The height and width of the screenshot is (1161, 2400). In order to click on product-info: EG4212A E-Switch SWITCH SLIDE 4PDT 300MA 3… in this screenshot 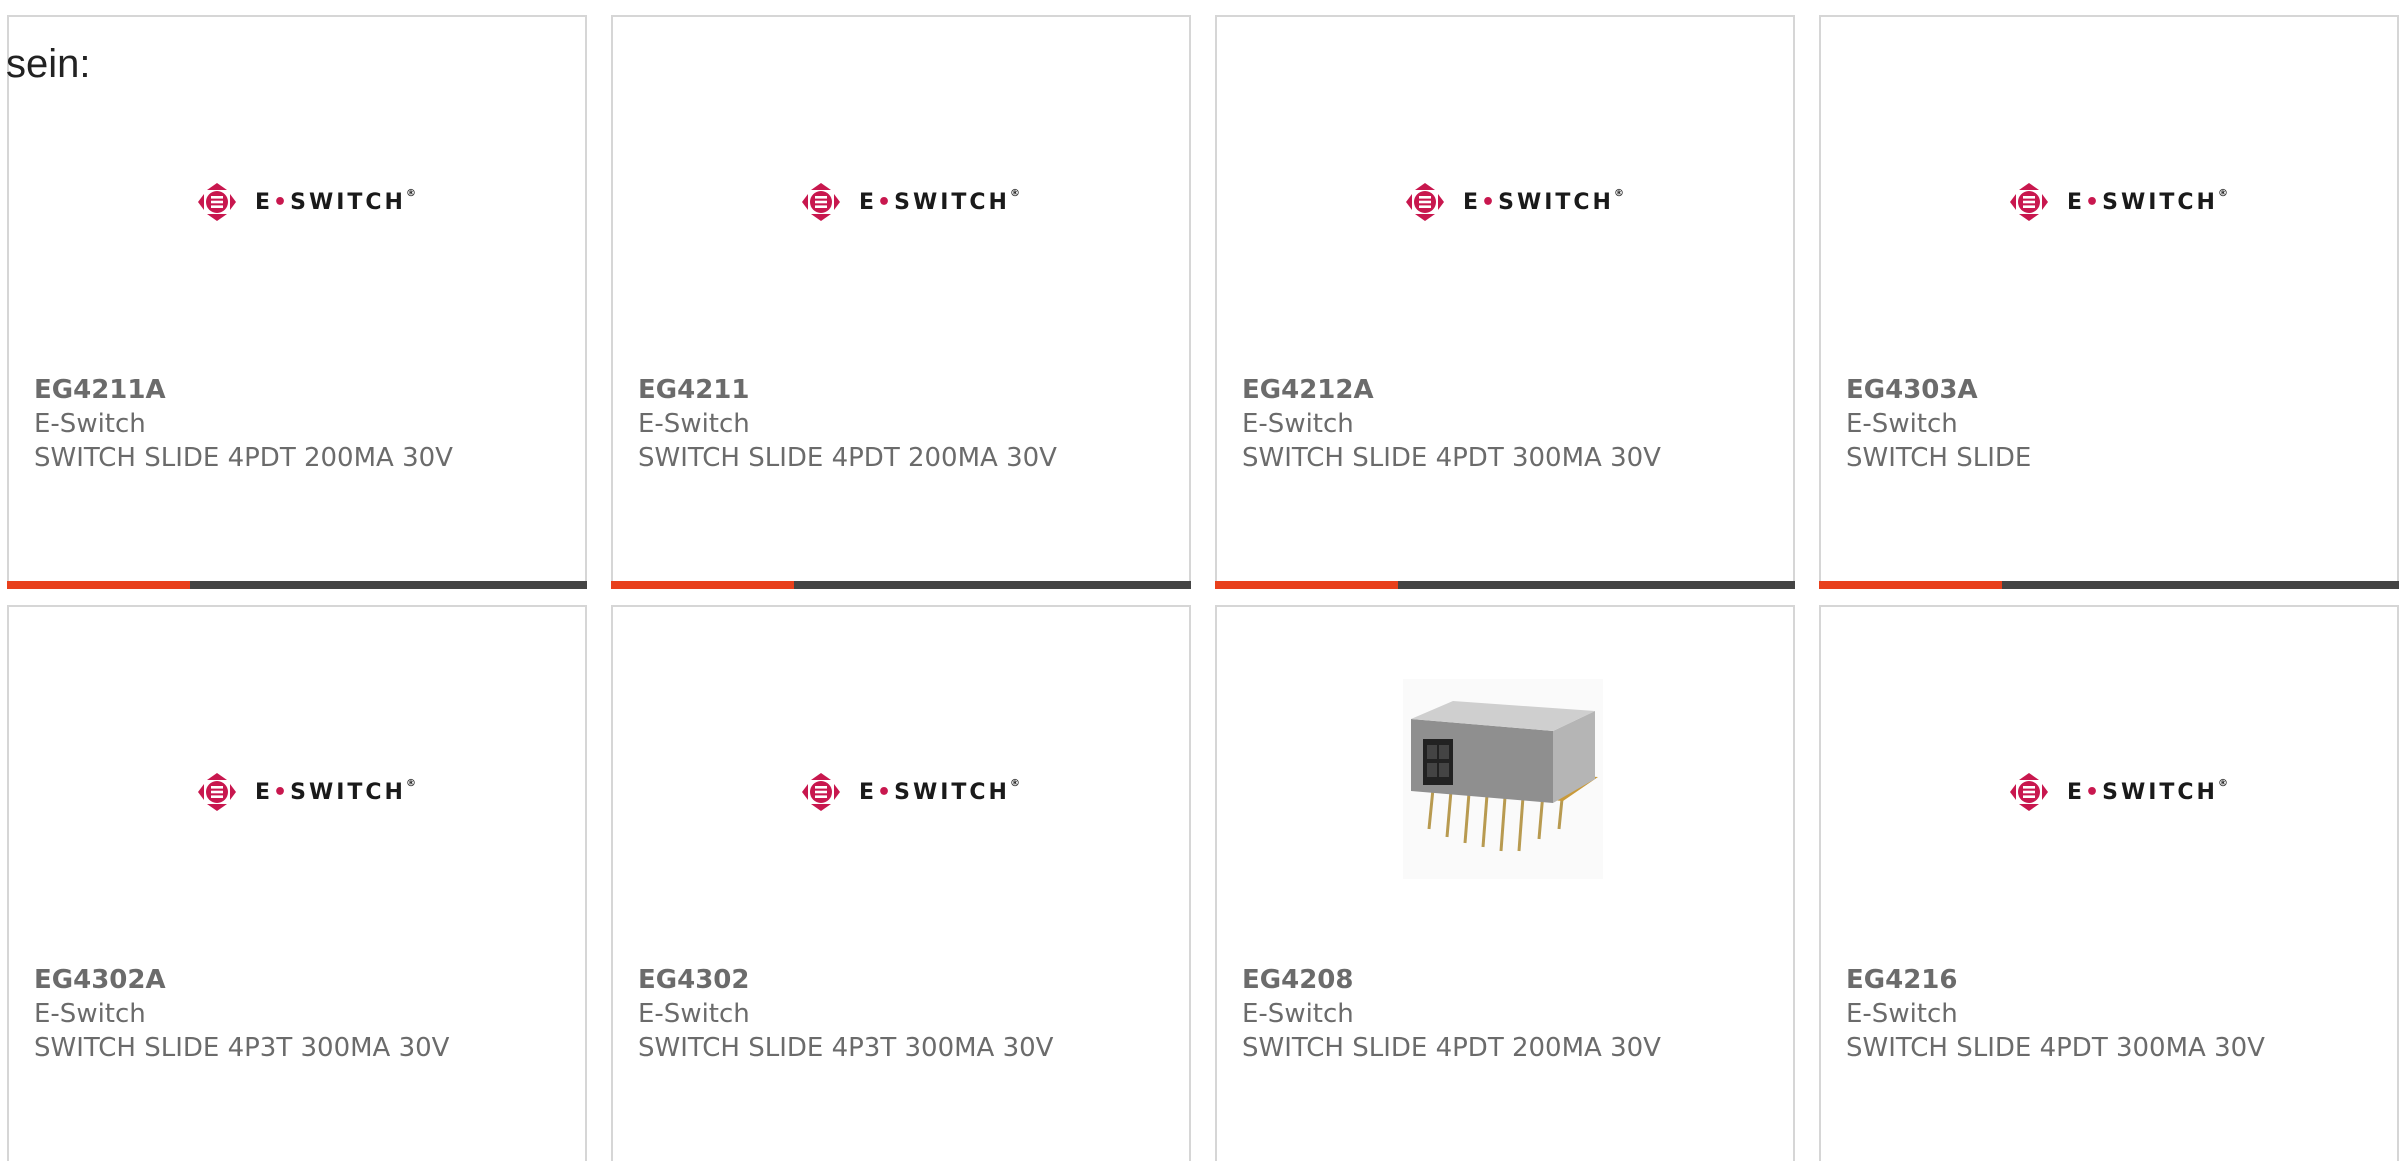, I will do `click(1451, 424)`.